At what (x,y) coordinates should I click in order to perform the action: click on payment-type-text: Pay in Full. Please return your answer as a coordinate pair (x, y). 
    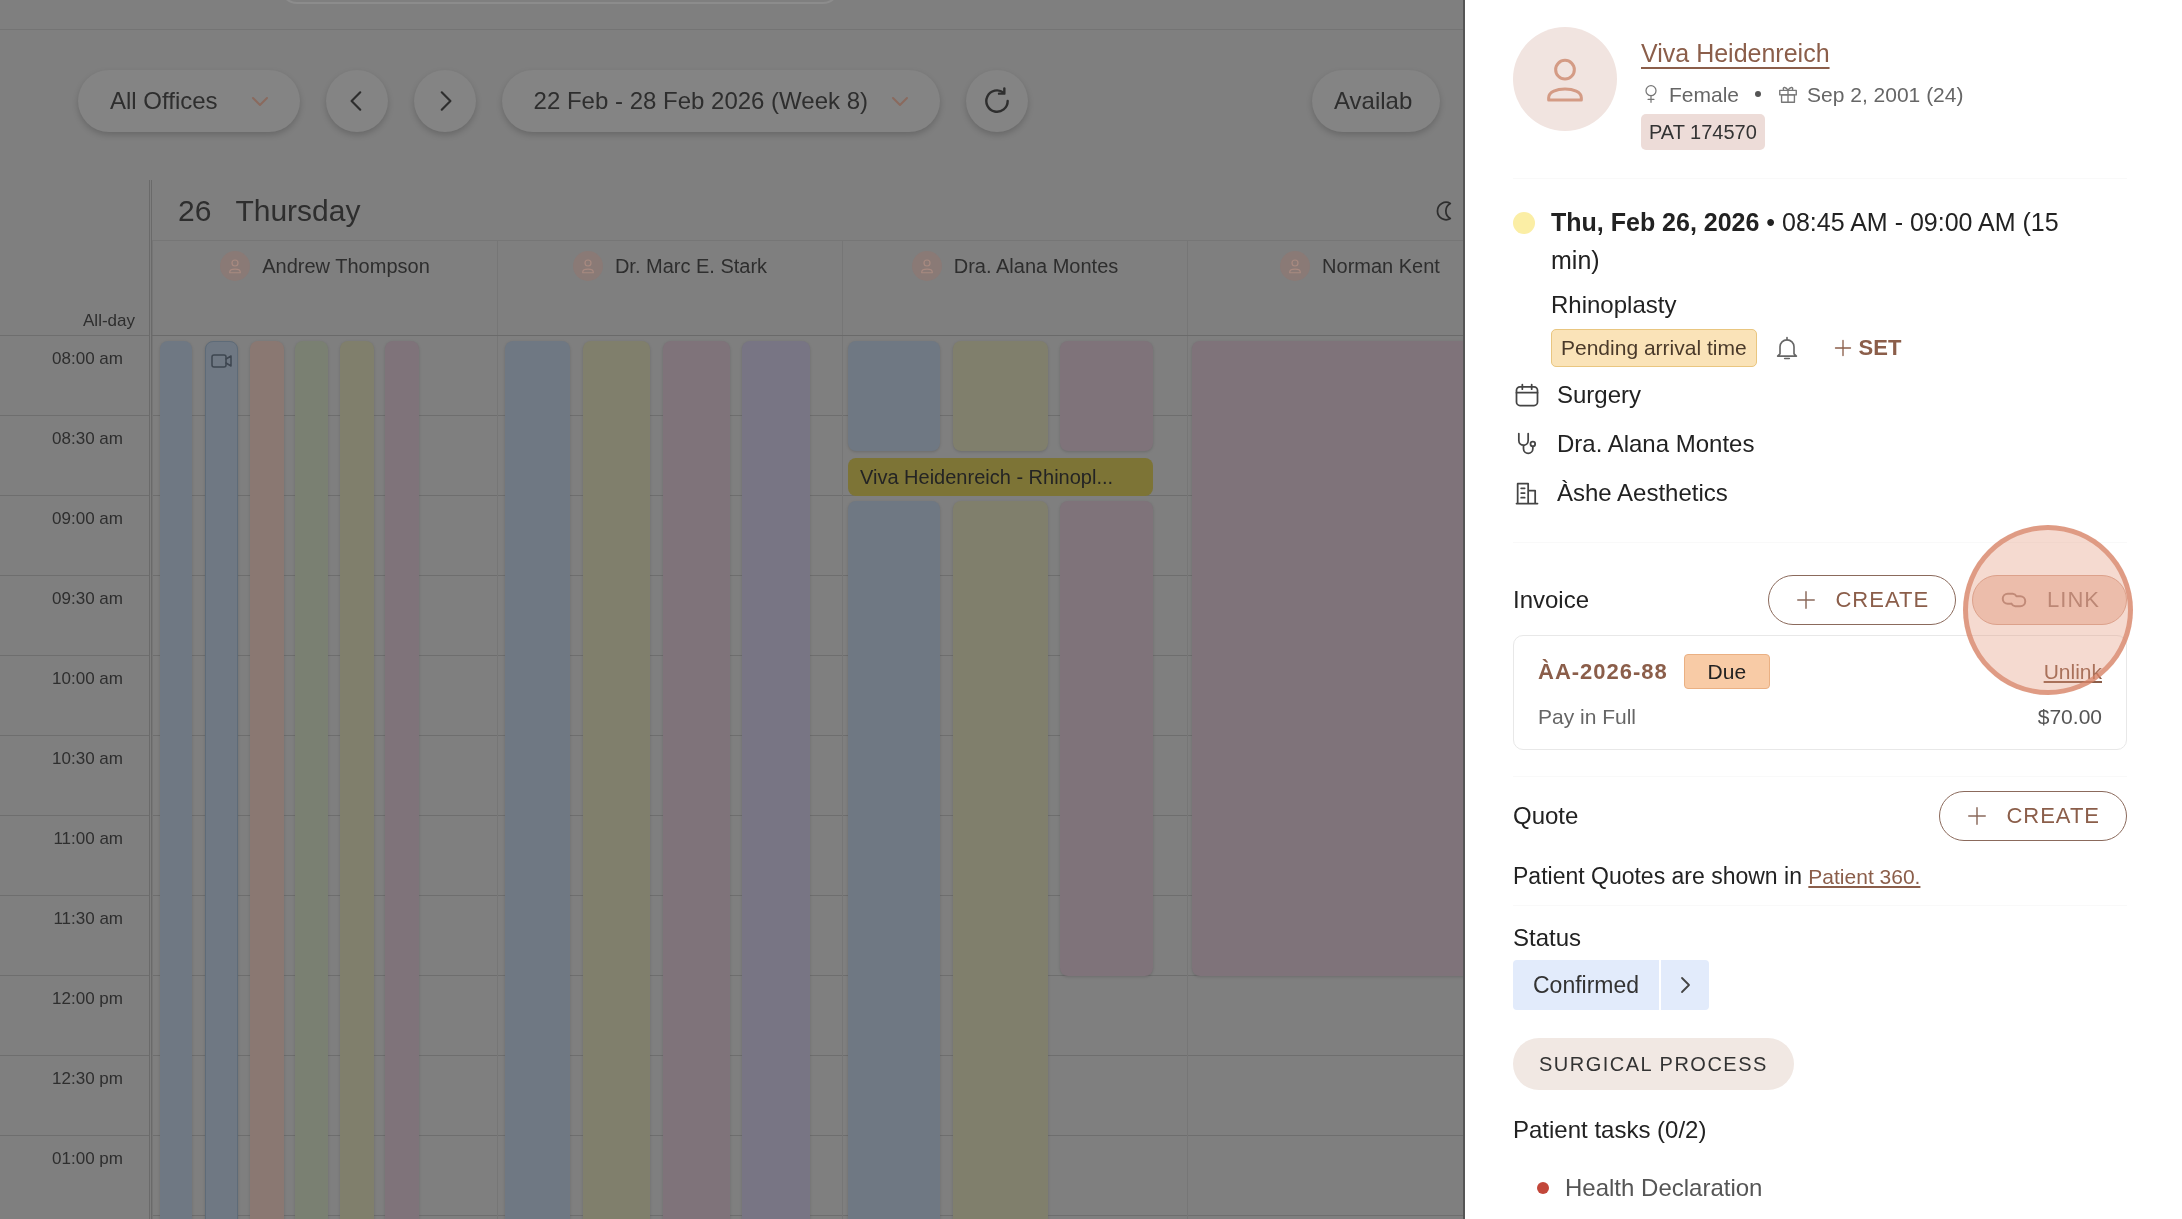
    Looking at the image, I should click on (1587, 717).